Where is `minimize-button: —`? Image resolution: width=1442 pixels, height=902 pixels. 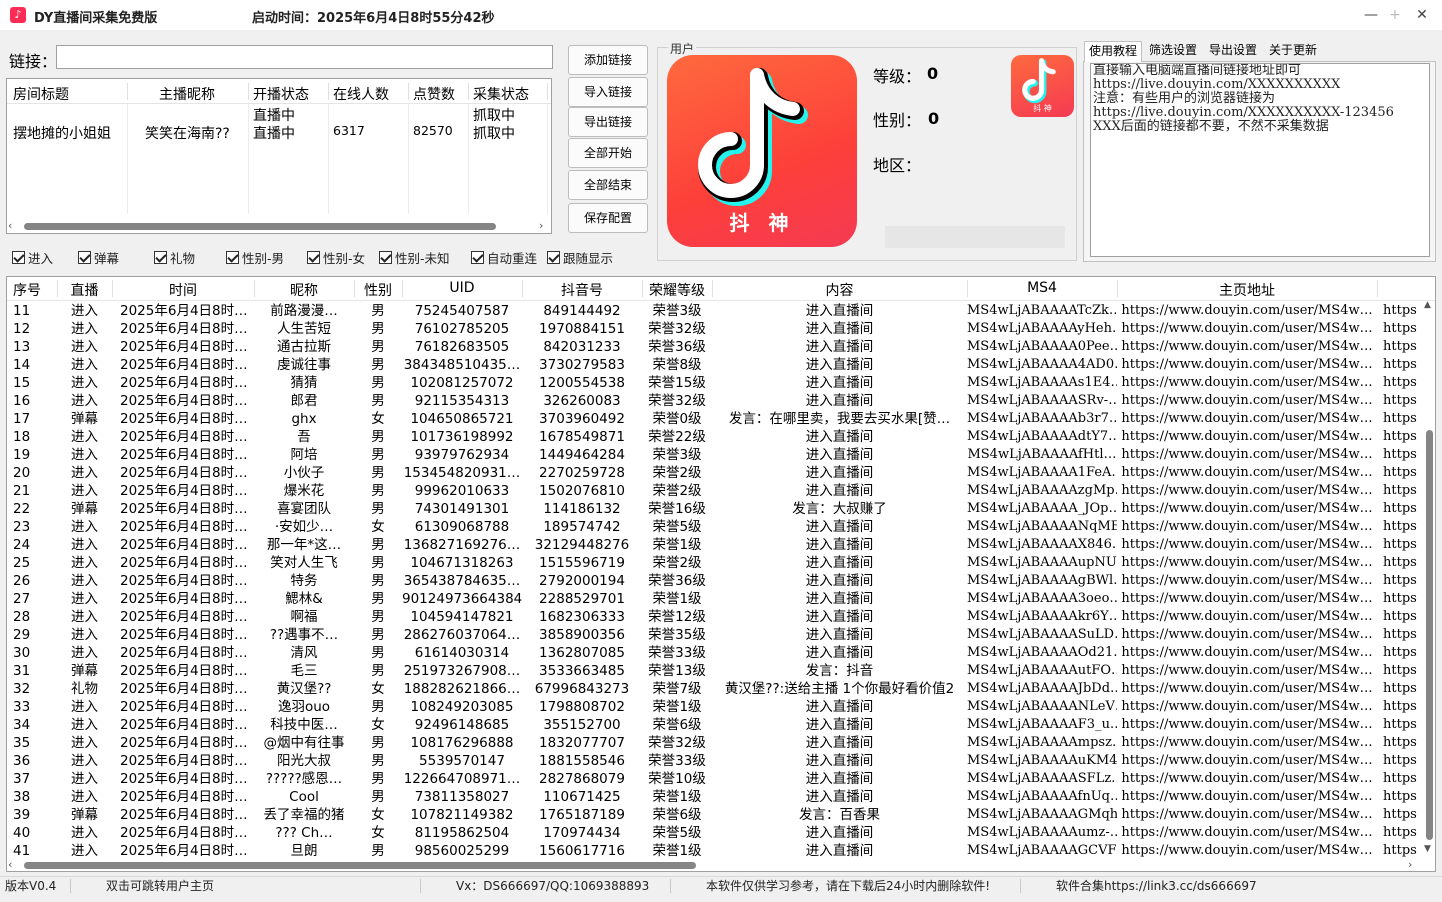
minimize-button: — is located at coordinates (1371, 15).